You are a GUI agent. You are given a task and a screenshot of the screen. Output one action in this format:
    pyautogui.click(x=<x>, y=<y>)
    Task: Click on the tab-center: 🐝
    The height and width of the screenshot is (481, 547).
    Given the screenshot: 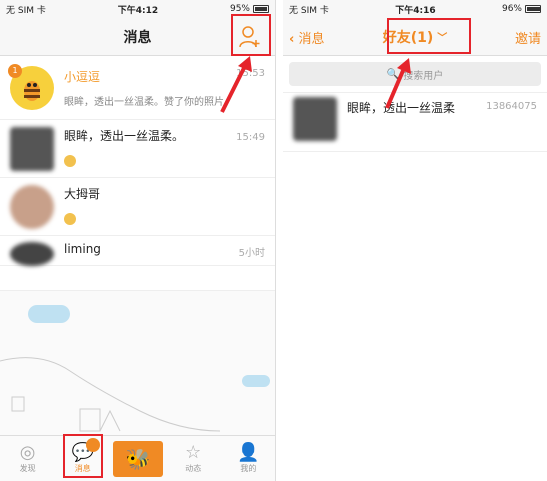 What is the action you would take?
    pyautogui.click(x=137, y=458)
    